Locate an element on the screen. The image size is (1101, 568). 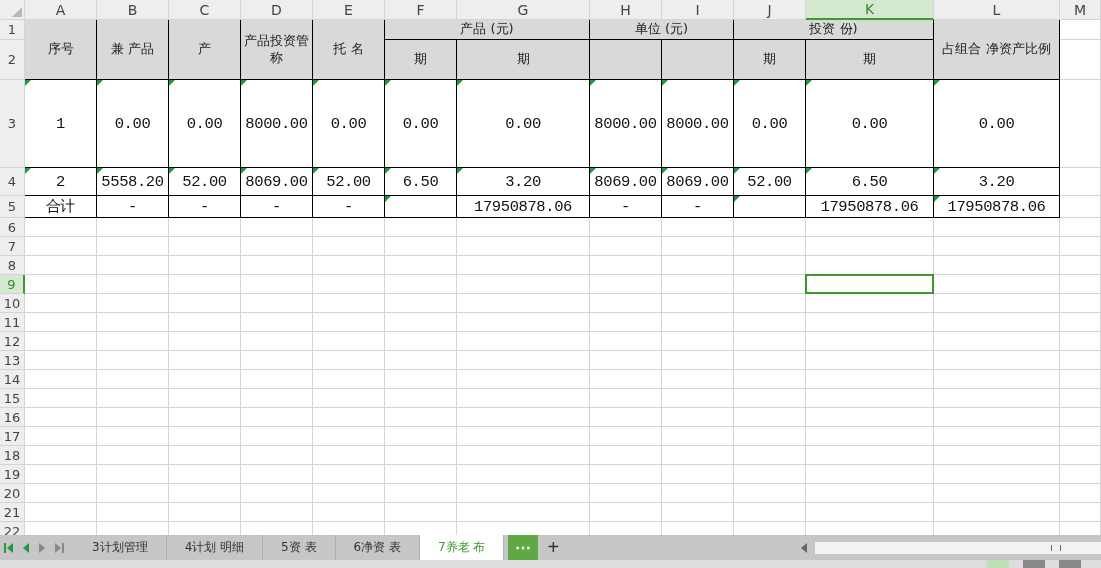
sheet-tab: 7养老 布 is located at coordinates (462, 547).